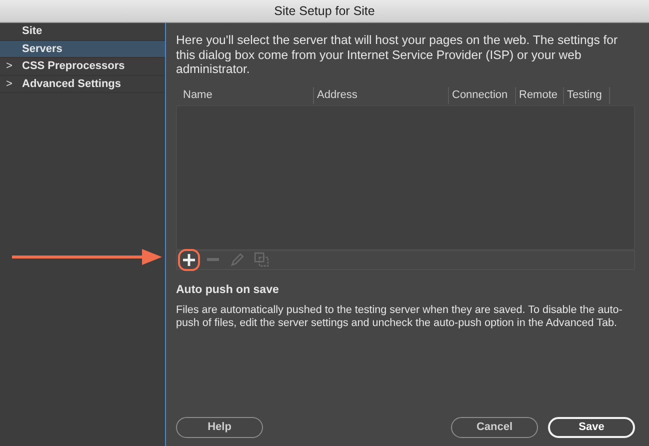  What do you see at coordinates (219, 427) in the screenshot?
I see `dialog-button: Help` at bounding box center [219, 427].